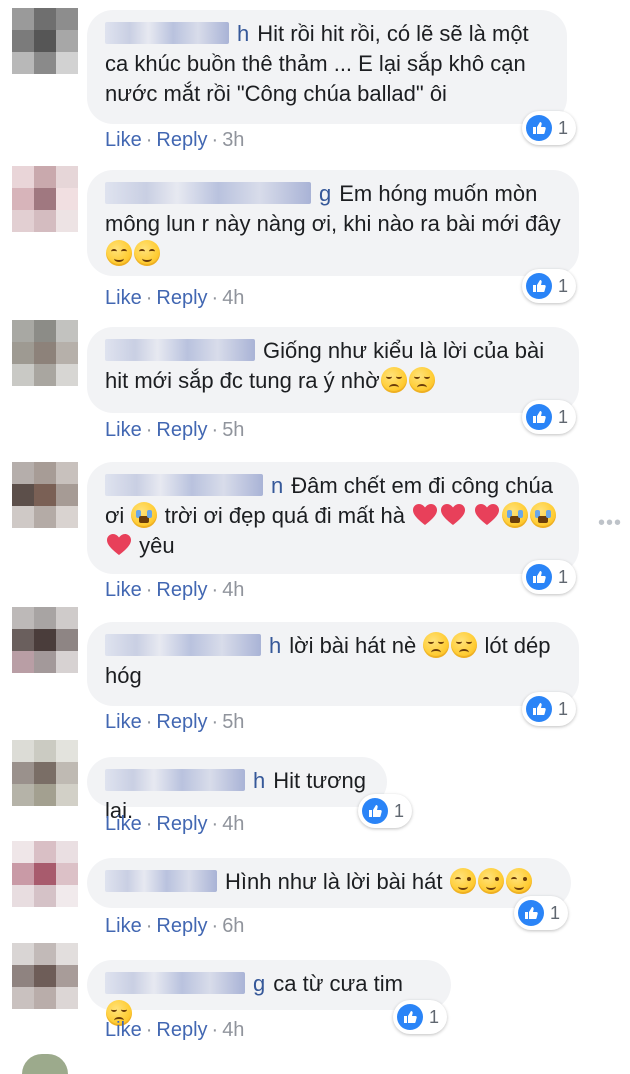  Describe the element at coordinates (338, 983) in the screenshot. I see `comment-text: ca từ cưa tim` at that location.